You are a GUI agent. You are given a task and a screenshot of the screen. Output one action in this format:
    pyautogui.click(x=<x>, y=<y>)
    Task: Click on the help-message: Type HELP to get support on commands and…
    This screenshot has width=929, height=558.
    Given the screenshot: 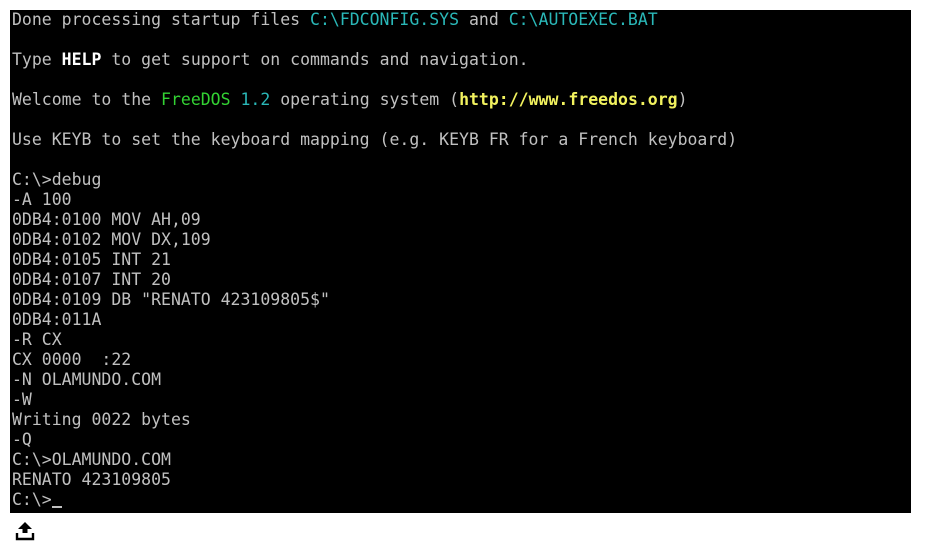 What is the action you would take?
    pyautogui.click(x=270, y=60)
    